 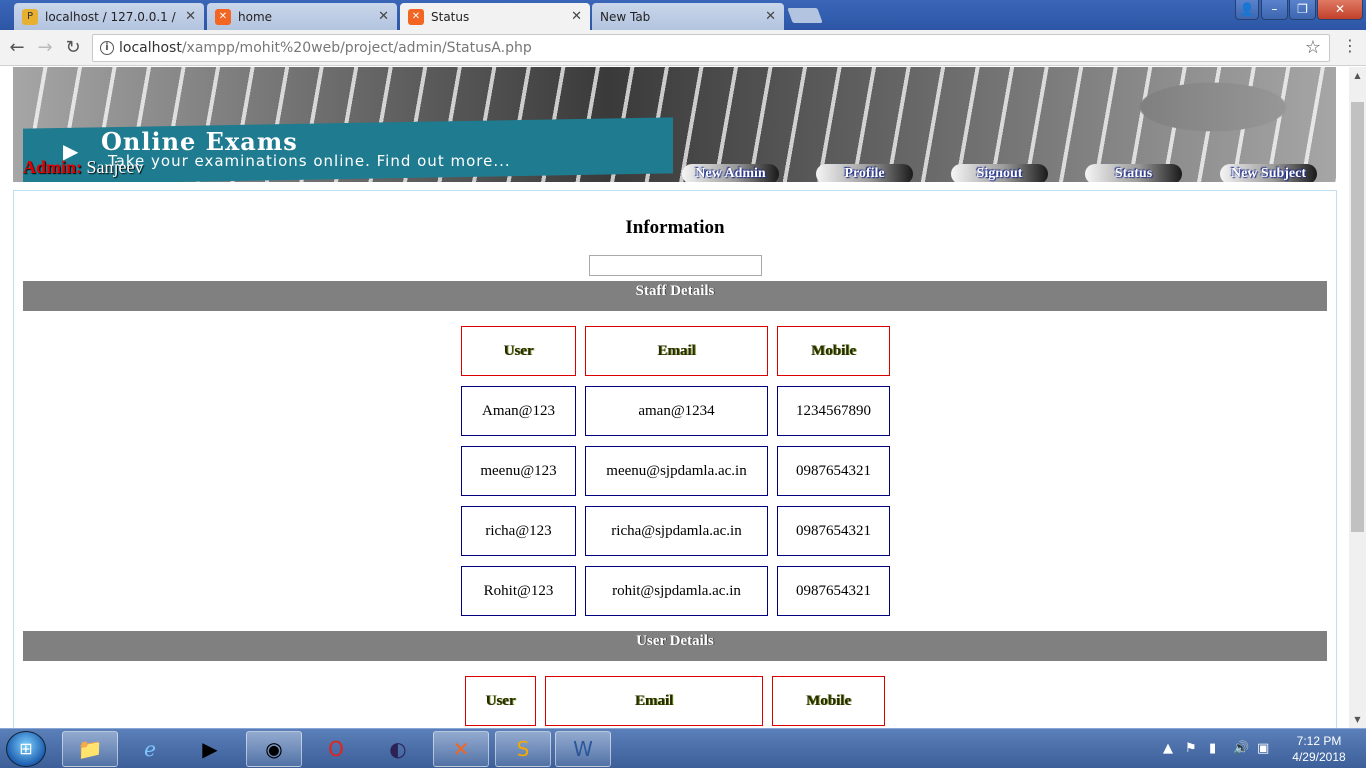 I want to click on tab-title: Status, so click(x=450, y=16).